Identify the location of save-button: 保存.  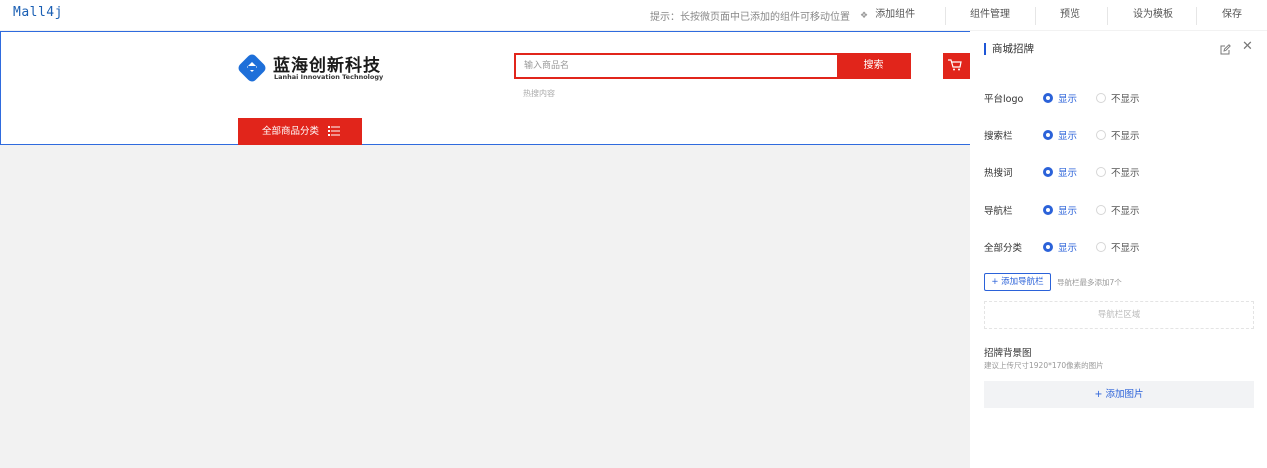
(1232, 15).